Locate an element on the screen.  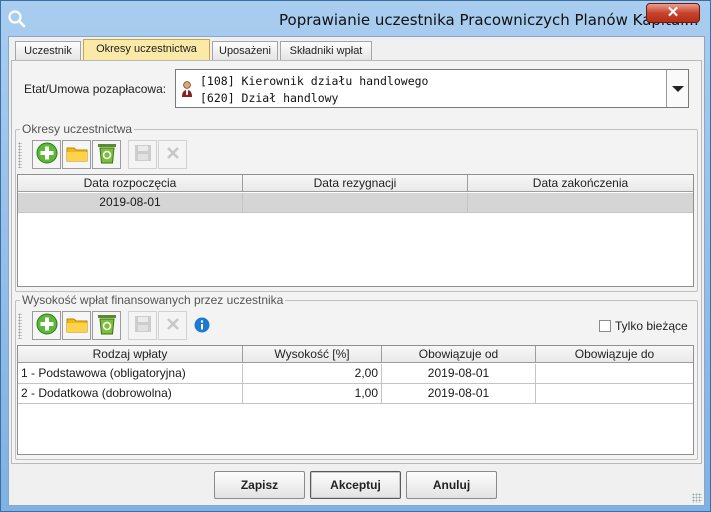
checkbox-box is located at coordinates (605, 326).